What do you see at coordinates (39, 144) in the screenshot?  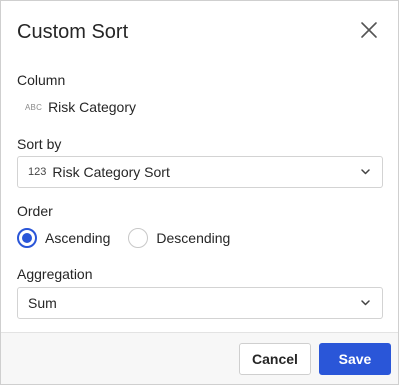 I see `sort-by-label: Sort by` at bounding box center [39, 144].